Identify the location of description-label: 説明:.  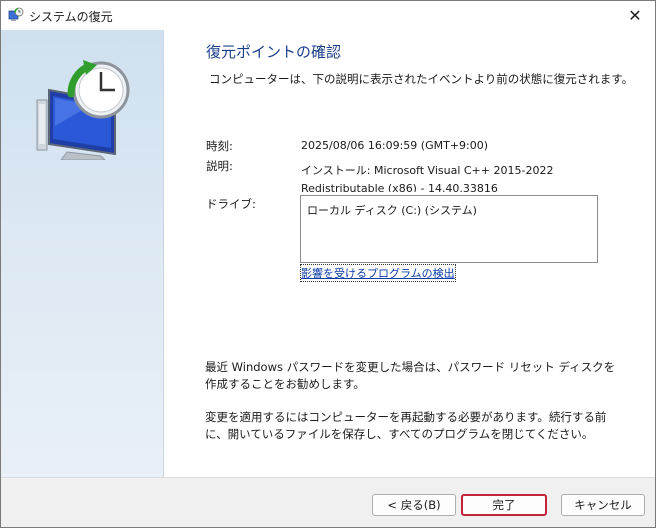
(219, 166).